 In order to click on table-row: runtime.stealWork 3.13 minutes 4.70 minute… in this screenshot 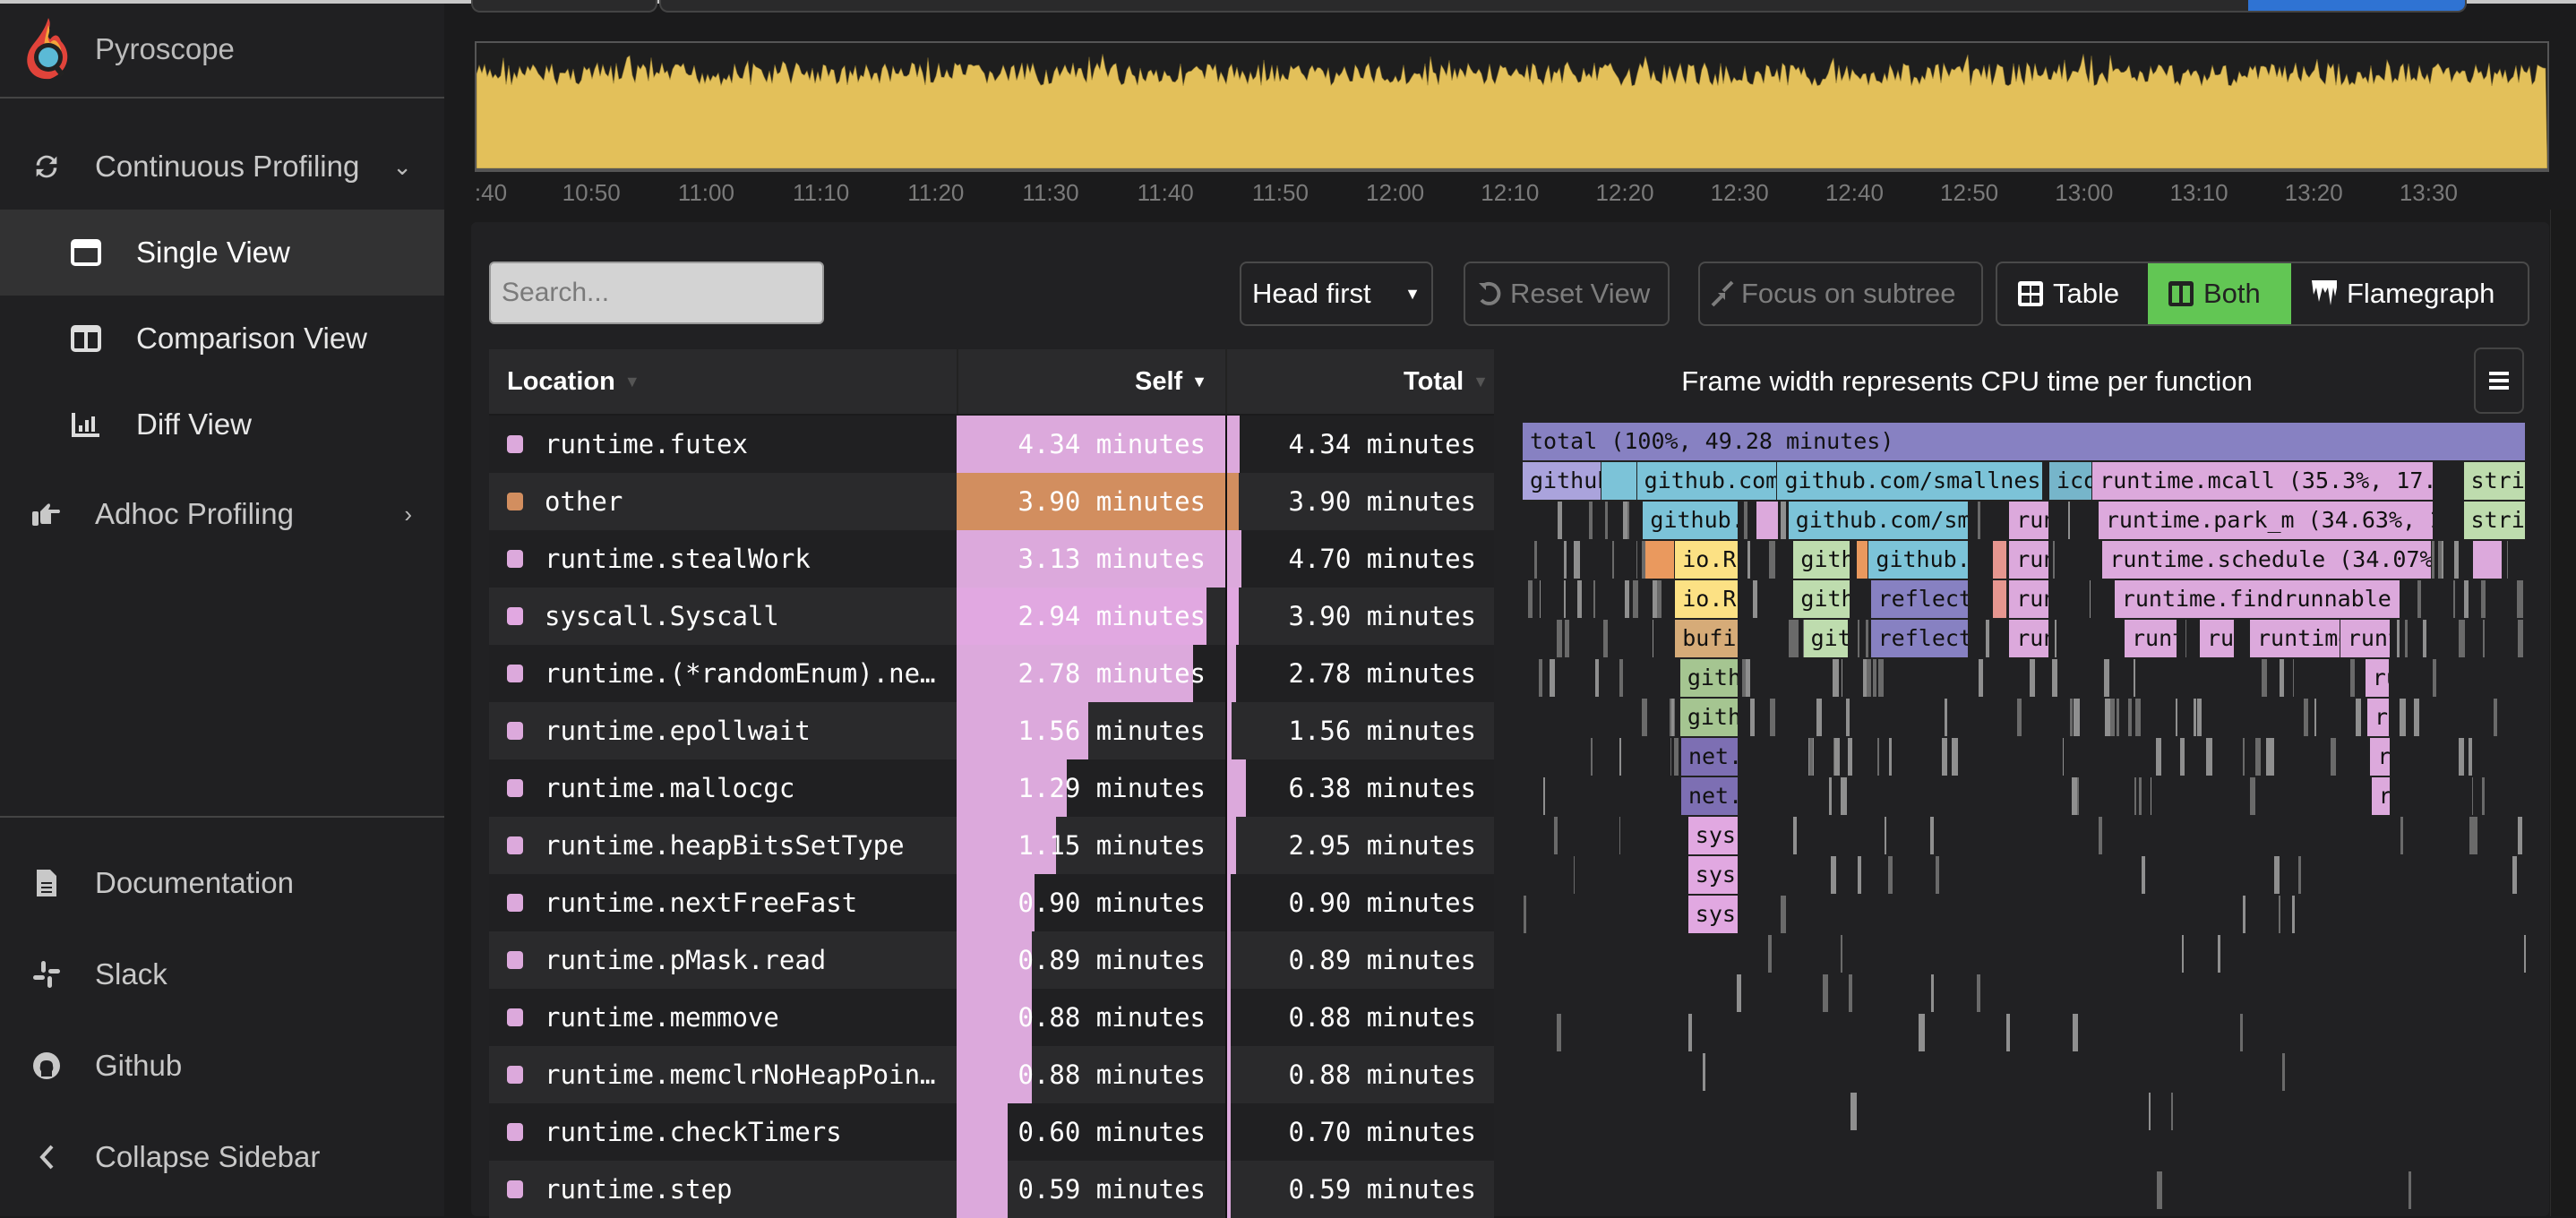, I will do `click(991, 559)`.